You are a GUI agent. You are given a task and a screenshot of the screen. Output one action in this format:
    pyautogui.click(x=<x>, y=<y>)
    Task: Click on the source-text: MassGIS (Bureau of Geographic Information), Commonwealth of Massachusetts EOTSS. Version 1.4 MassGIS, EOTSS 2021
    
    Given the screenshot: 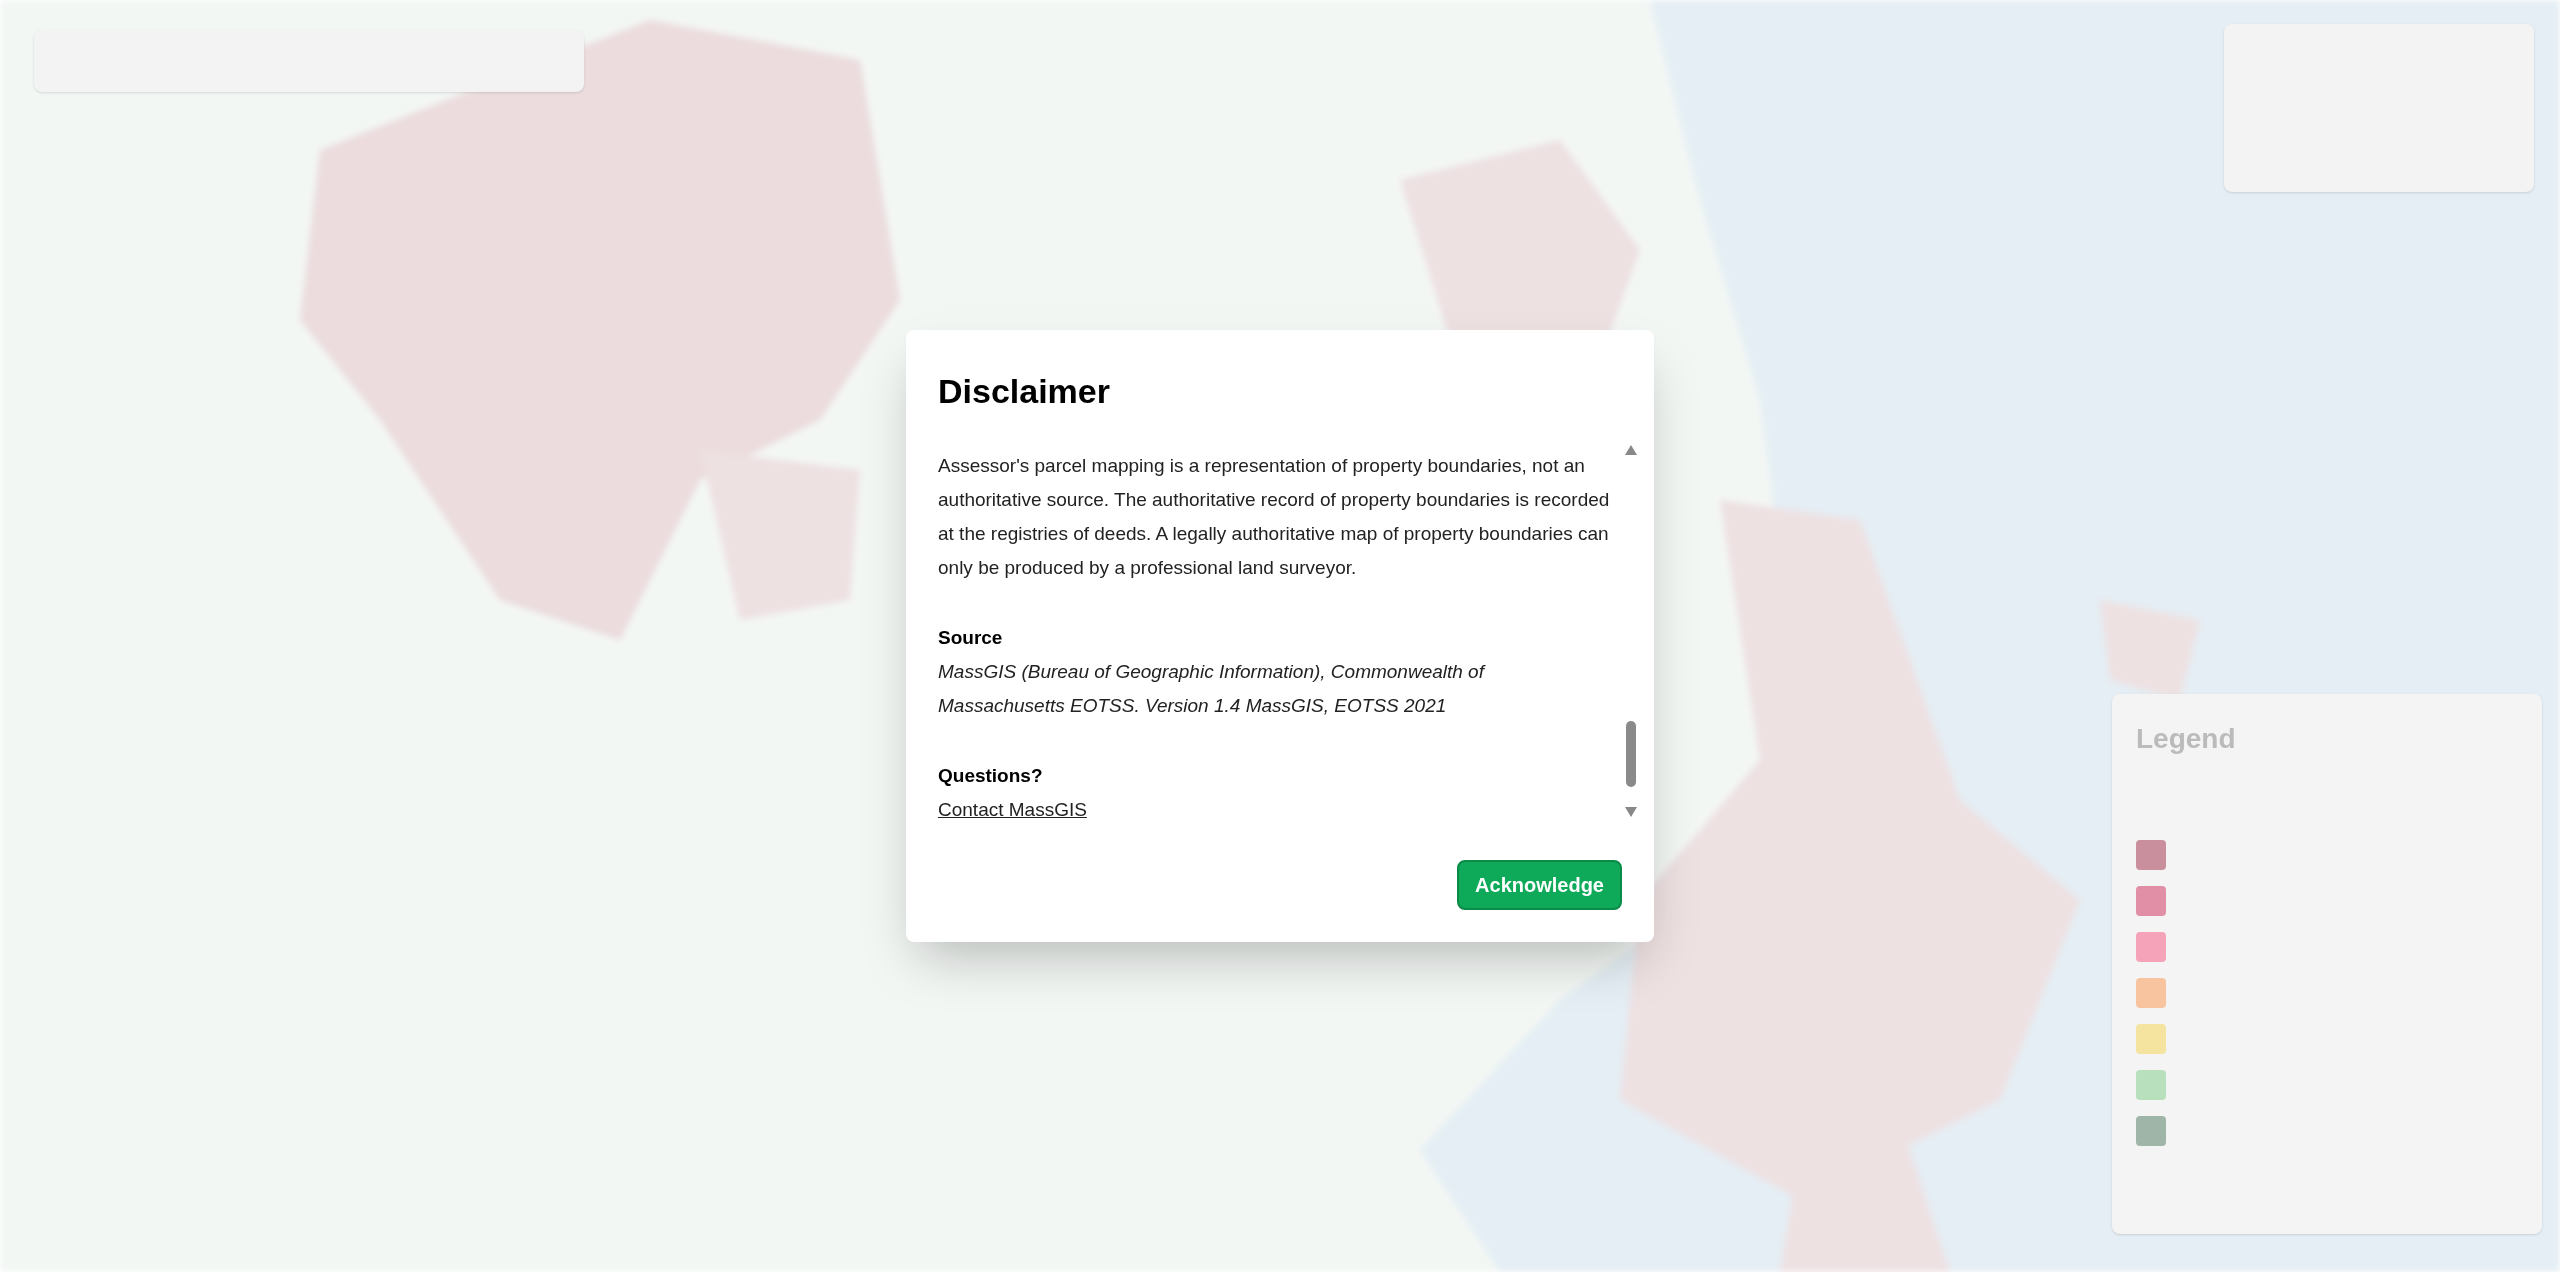 What is the action you would take?
    pyautogui.click(x=1212, y=688)
    